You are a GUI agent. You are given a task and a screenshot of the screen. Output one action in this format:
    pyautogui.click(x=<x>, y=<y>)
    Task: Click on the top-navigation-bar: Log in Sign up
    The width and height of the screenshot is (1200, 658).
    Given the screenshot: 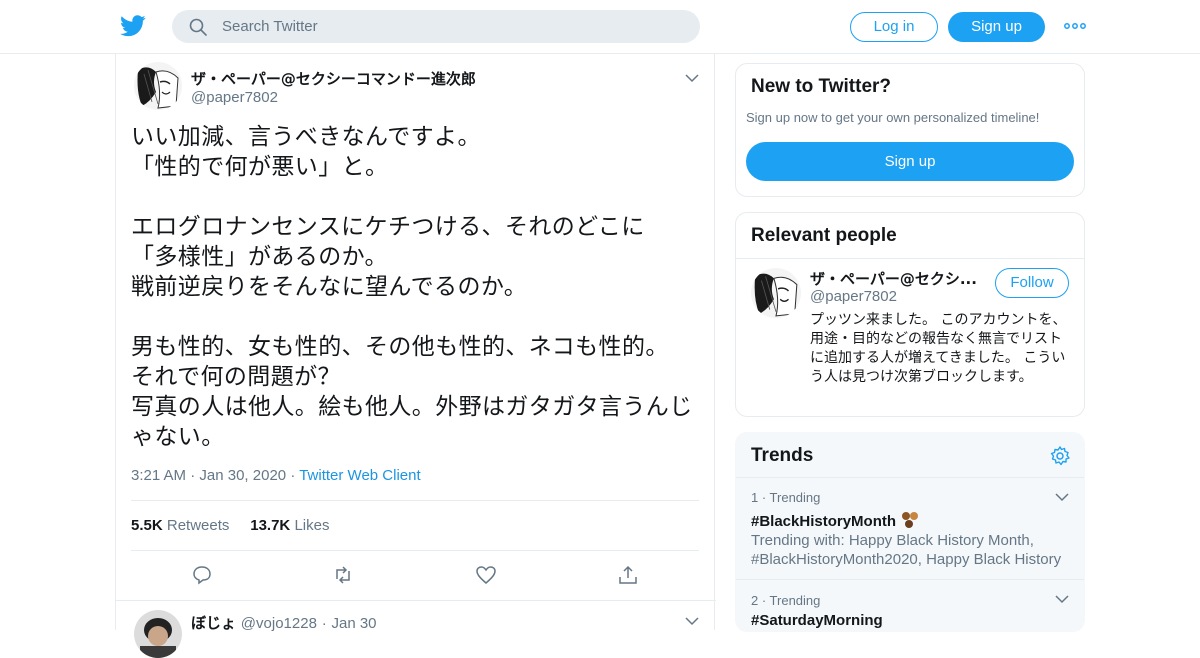 What is the action you would take?
    pyautogui.click(x=600, y=27)
    